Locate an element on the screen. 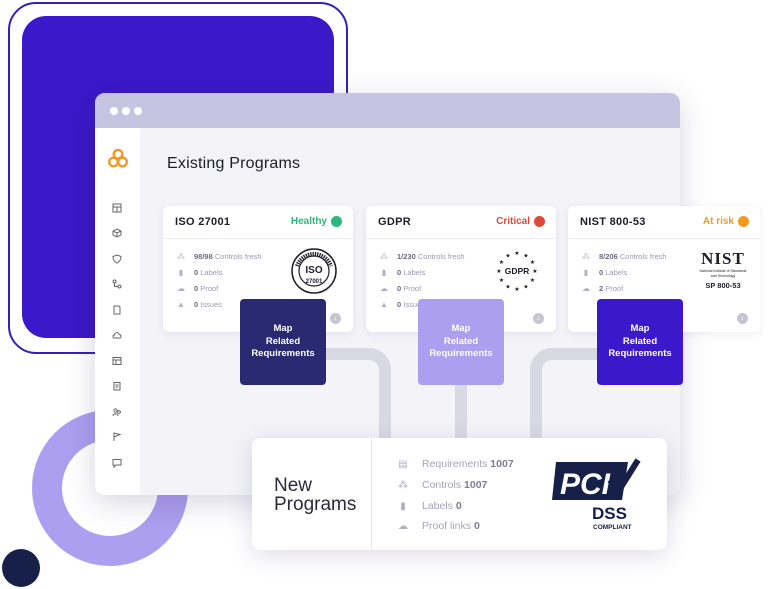 This screenshot has height=589, width=768. gdpr-logo-text: GDPR is located at coordinates (517, 271).